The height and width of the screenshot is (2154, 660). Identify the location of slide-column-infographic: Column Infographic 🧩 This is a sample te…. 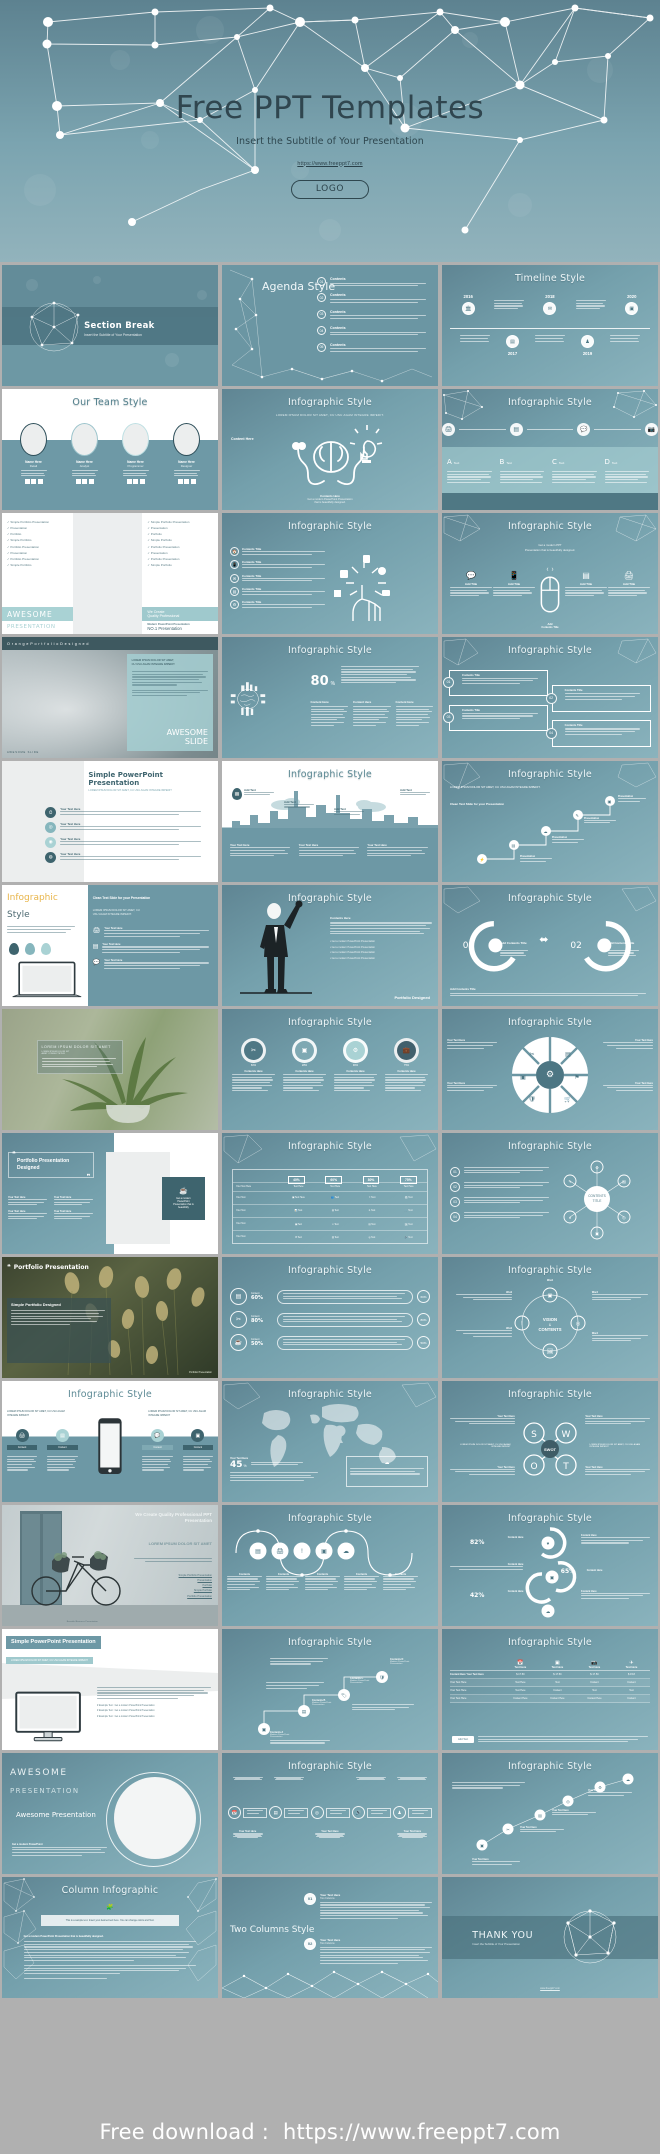
(110, 1937).